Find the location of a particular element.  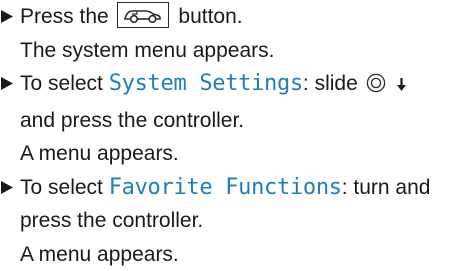

step-text-post: button. is located at coordinates (210, 16).